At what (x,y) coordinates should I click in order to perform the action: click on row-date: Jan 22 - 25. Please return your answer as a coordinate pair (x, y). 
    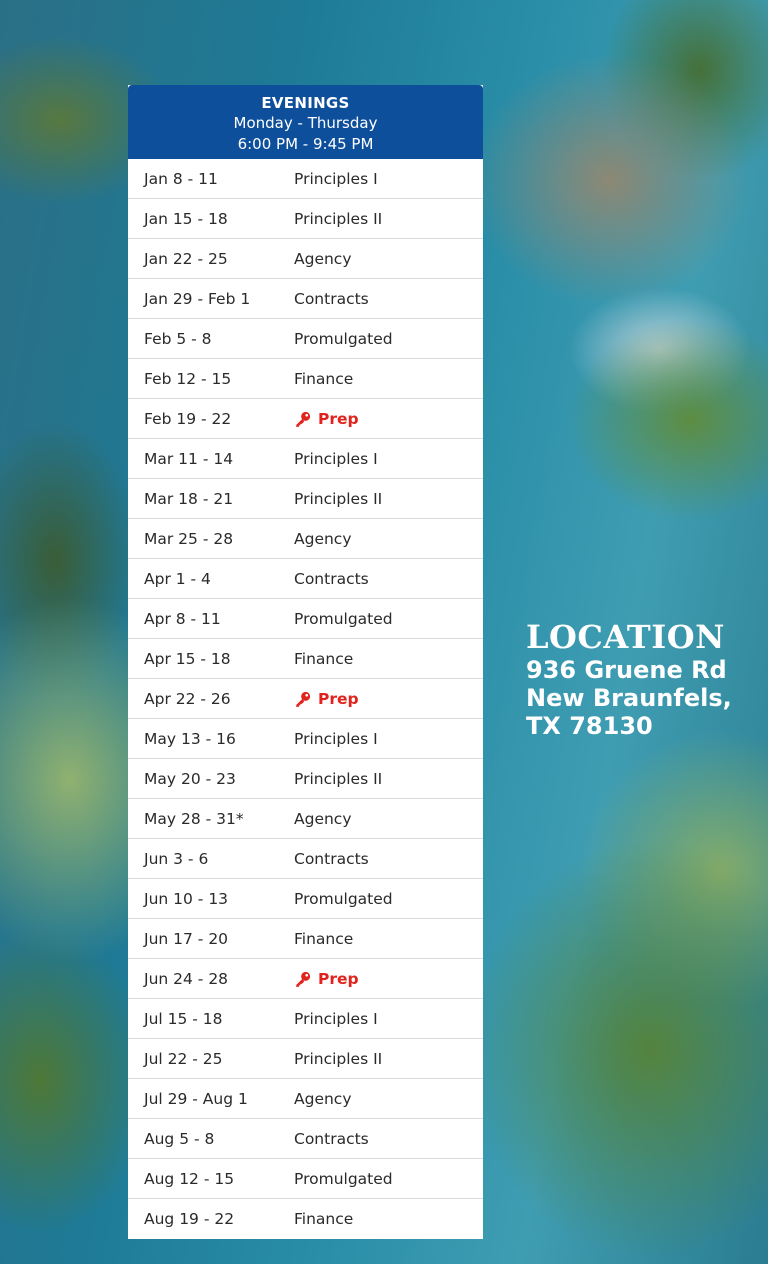
    Looking at the image, I should click on (186, 258).